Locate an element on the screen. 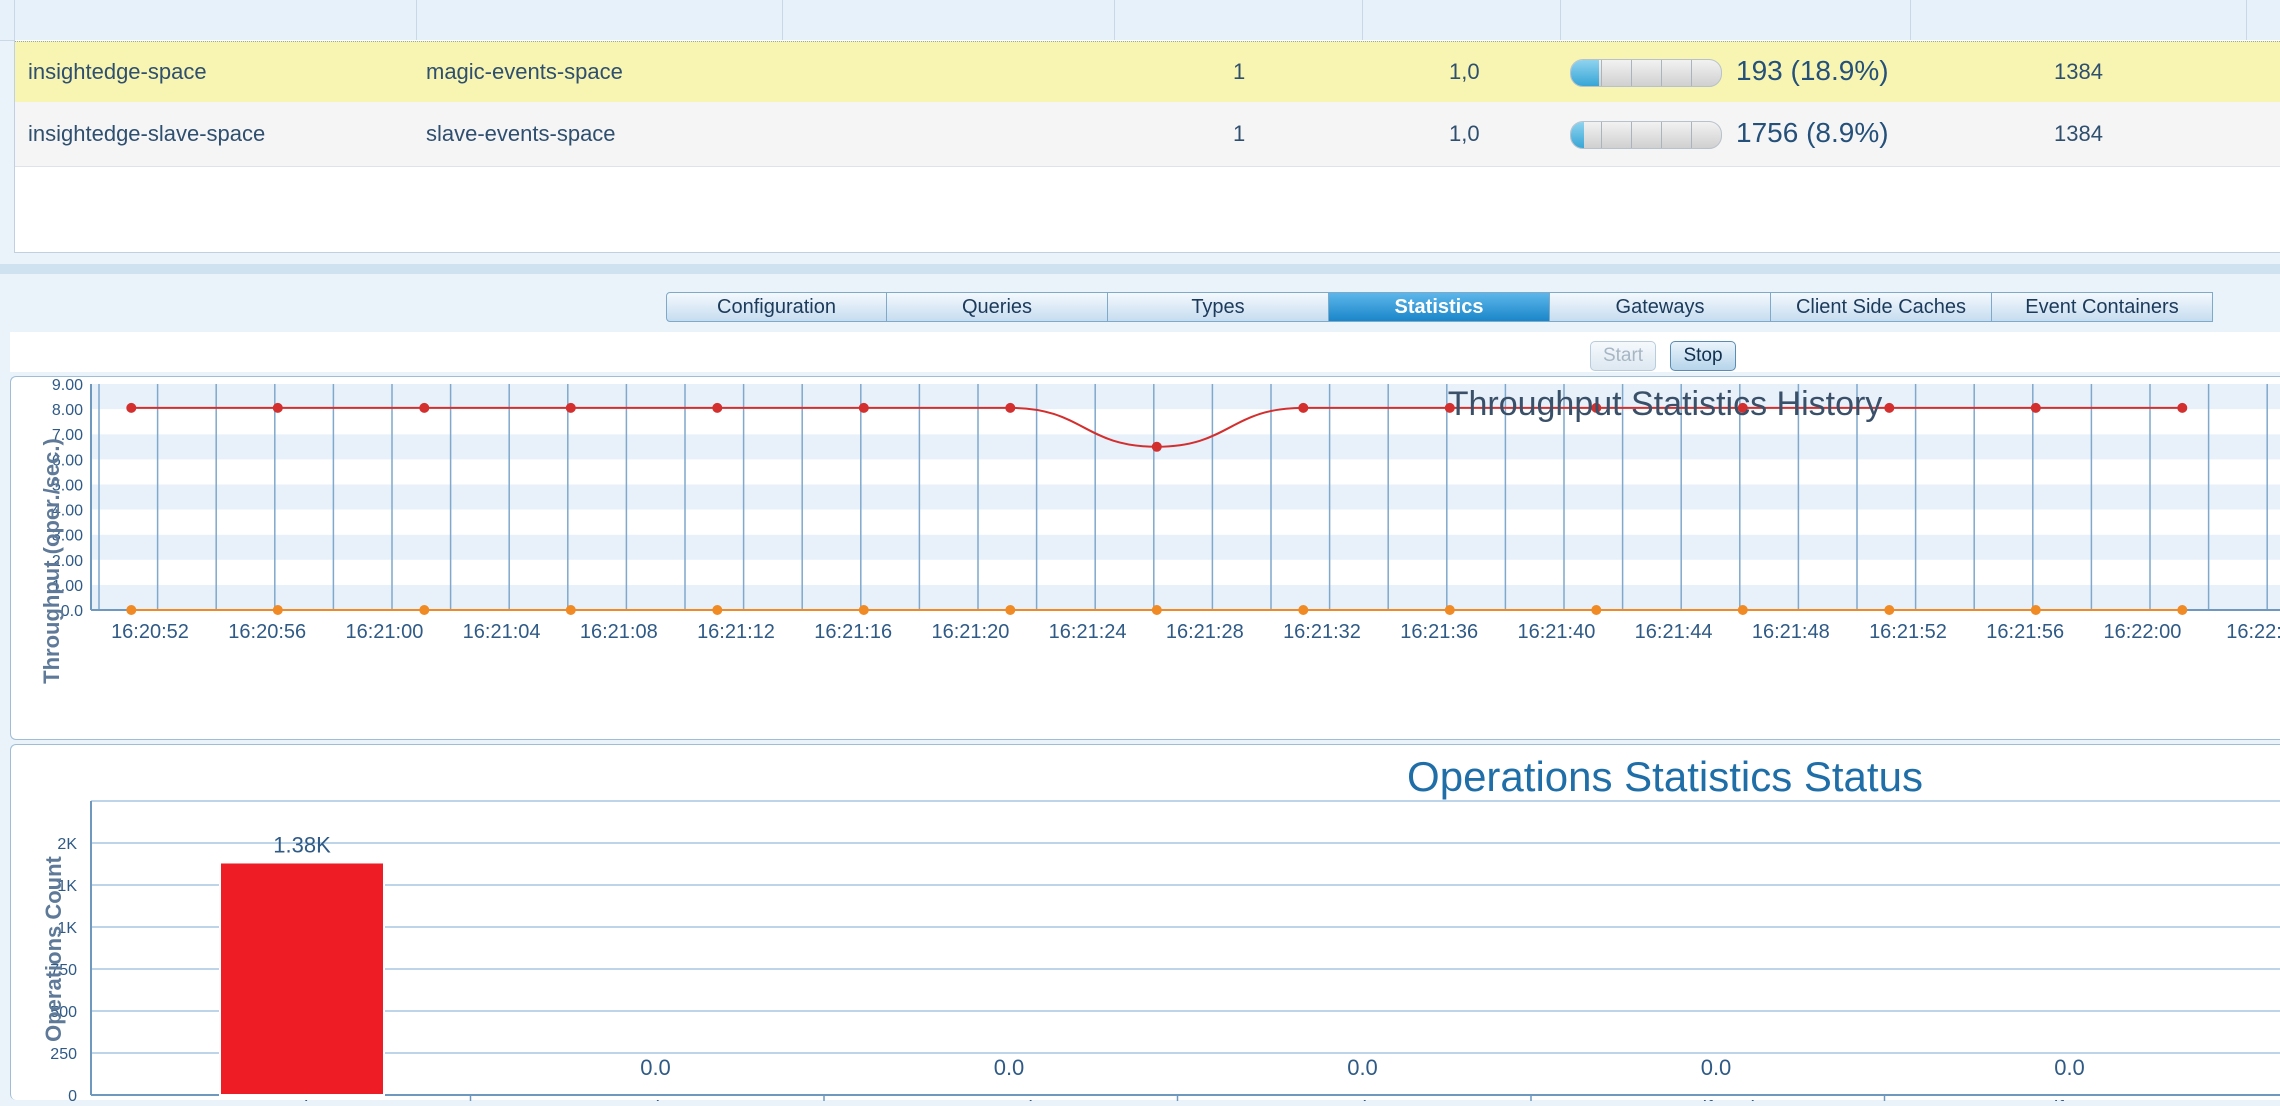 The height and width of the screenshot is (1106, 2280). y-tick-label: 0 is located at coordinates (72, 1094).